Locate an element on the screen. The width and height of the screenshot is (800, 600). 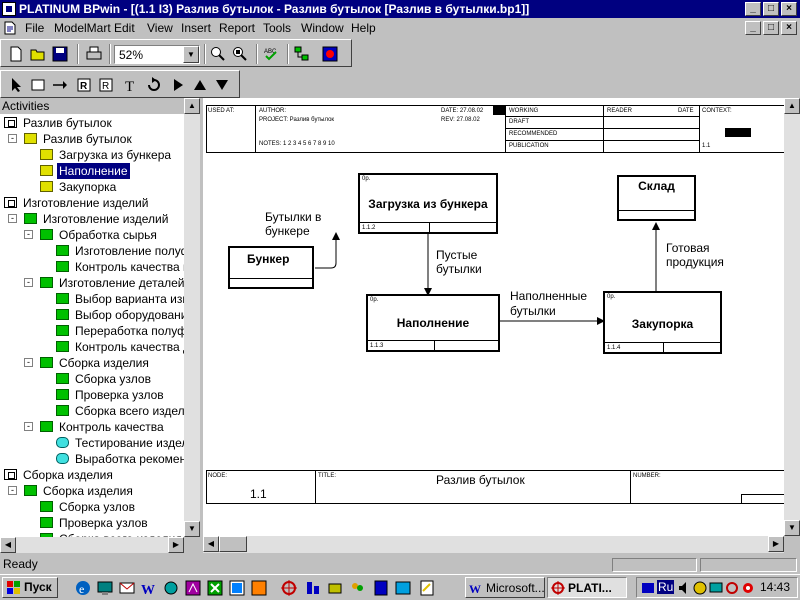
menu-modelmart: ModelMart is located at coordinates (82, 28).